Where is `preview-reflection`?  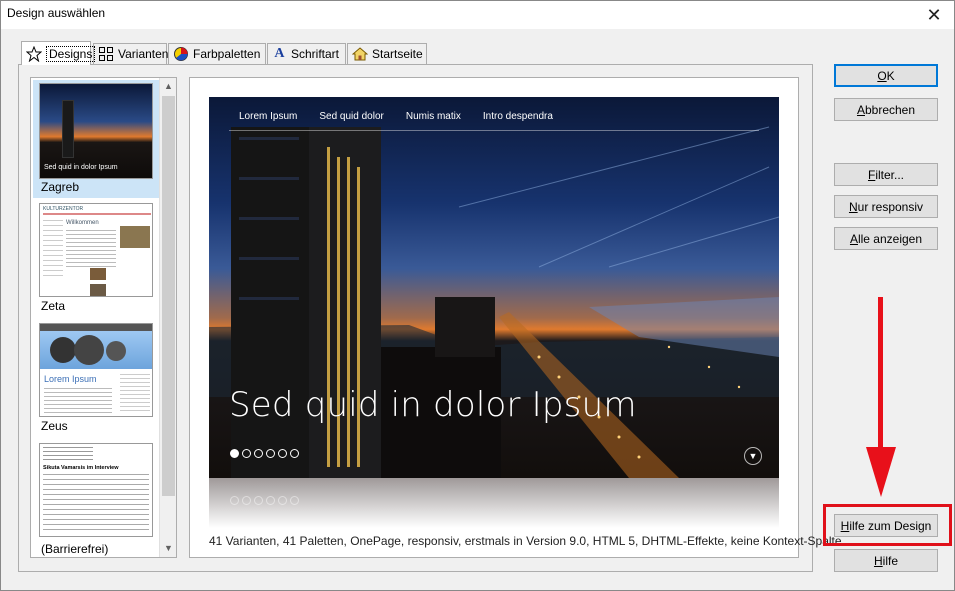
preview-reflection is located at coordinates (494, 503).